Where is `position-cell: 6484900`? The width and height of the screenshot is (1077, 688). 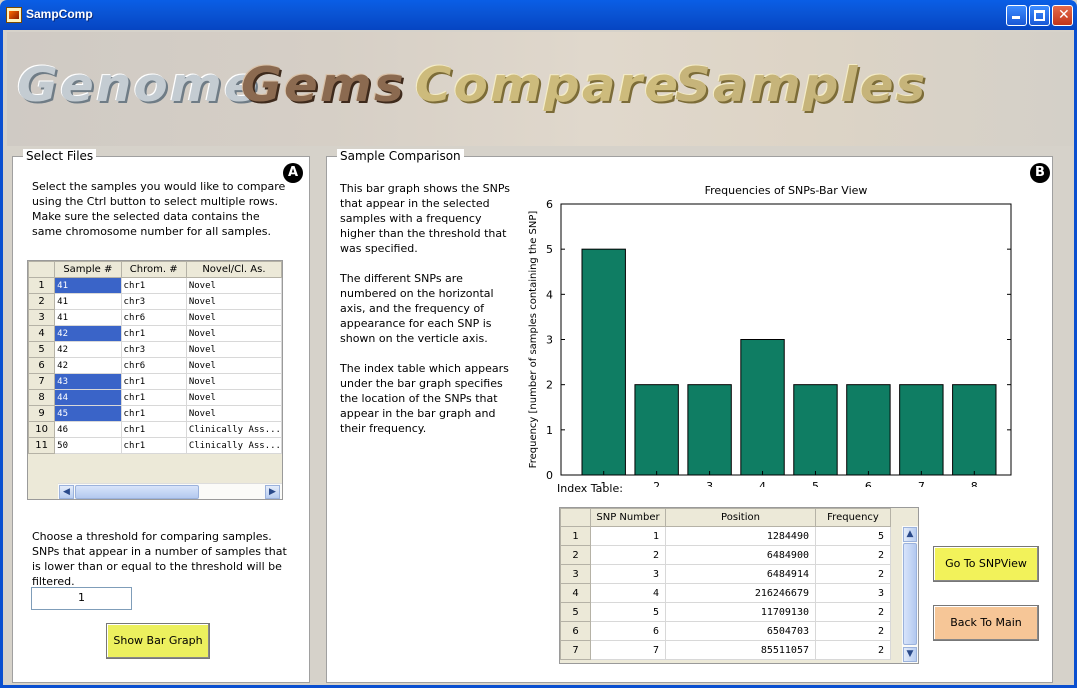
position-cell: 6484900 is located at coordinates (740, 555).